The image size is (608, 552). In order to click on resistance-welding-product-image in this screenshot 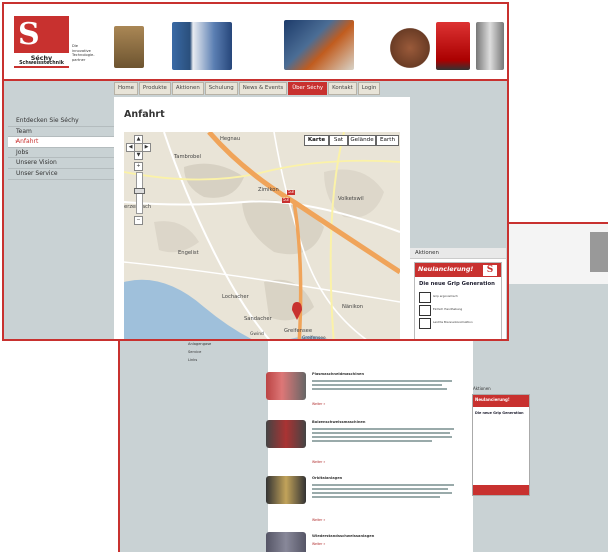, I will do `click(286, 542)`.